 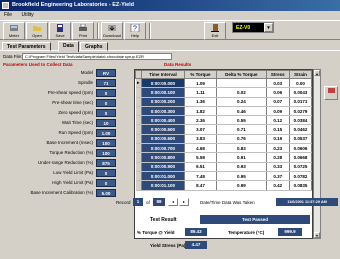 What do you see at coordinates (300, 176) in the screenshot?
I see `table-cell: 0.0782` at bounding box center [300, 176].